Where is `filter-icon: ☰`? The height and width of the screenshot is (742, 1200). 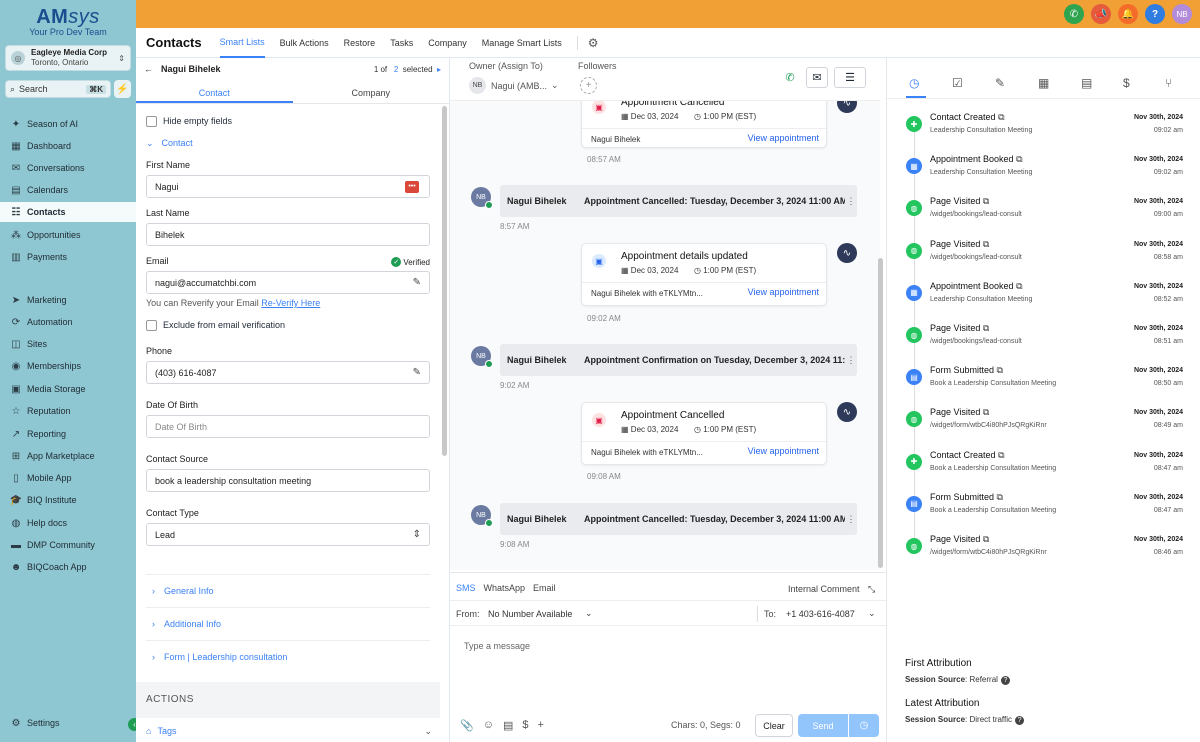
filter-icon: ☰ is located at coordinates (850, 77).